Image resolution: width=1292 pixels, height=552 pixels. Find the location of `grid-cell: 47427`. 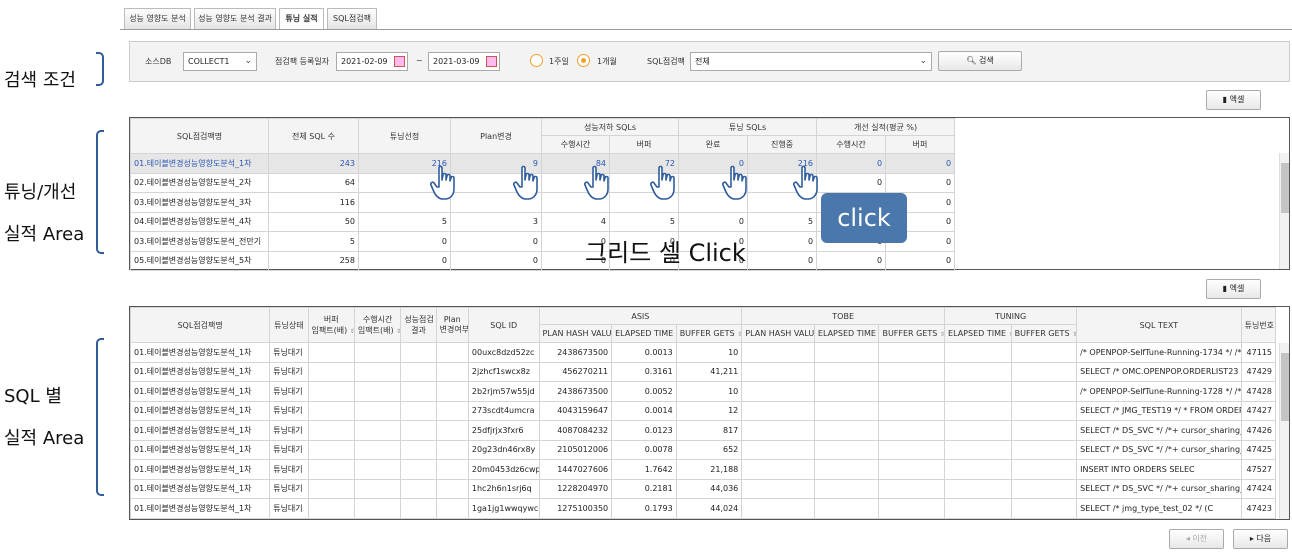

grid-cell: 47427 is located at coordinates (1258, 410).